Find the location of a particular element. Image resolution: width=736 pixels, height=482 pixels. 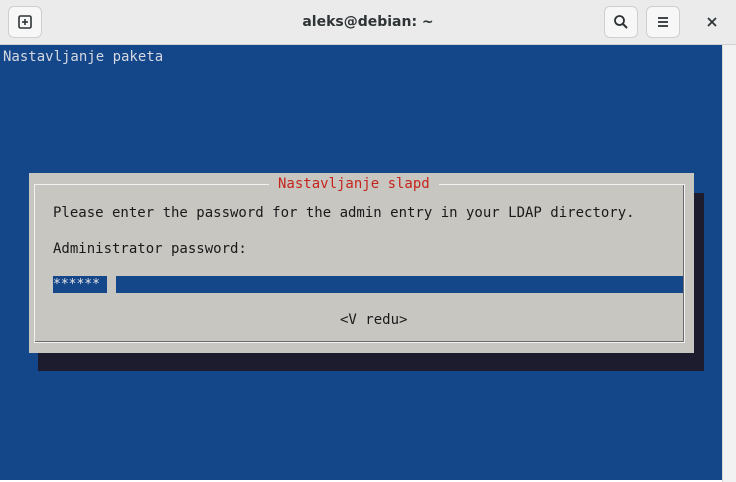

close-button is located at coordinates (712, 22).